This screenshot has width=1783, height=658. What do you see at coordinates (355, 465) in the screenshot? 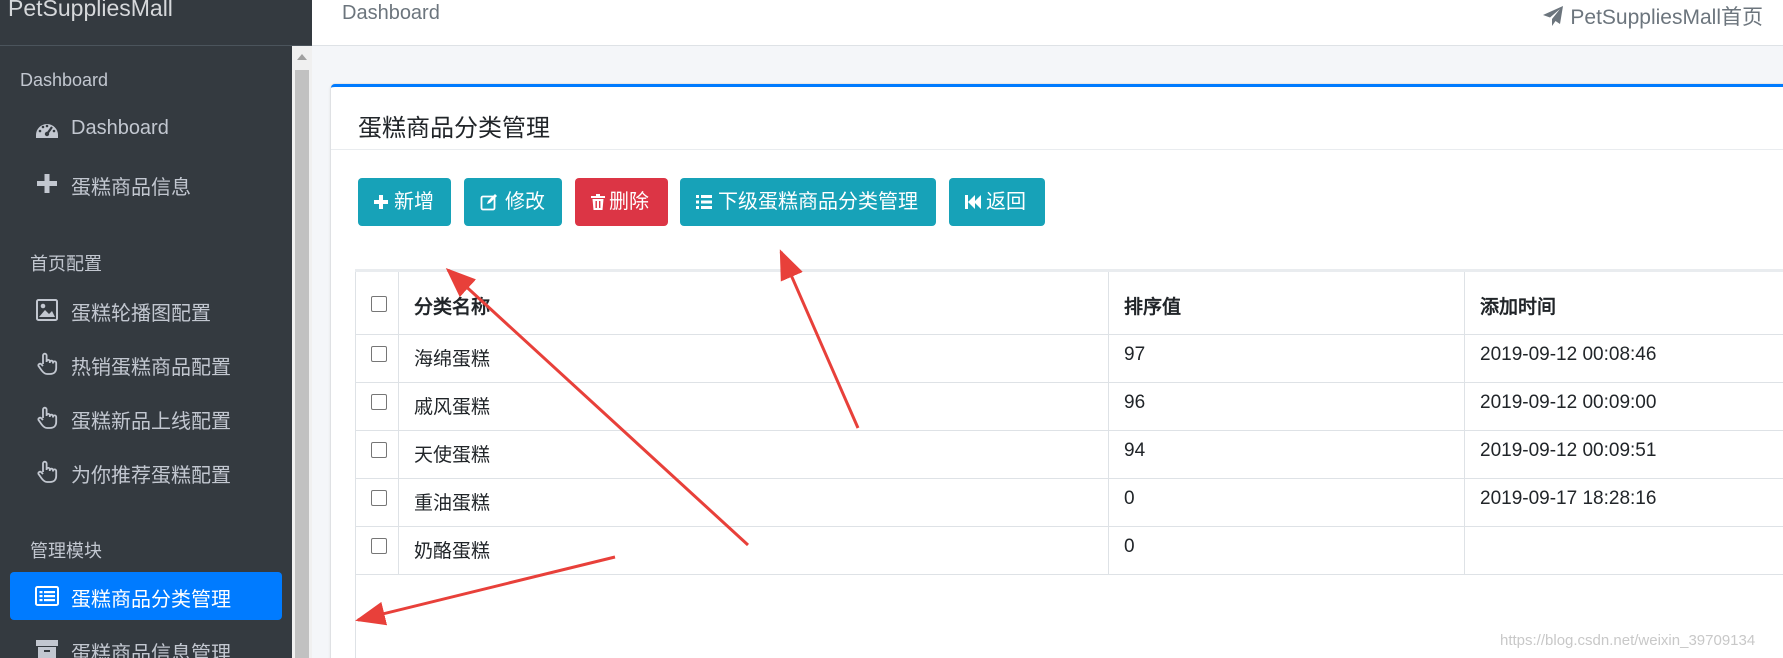
I see `table-left-border` at bounding box center [355, 465].